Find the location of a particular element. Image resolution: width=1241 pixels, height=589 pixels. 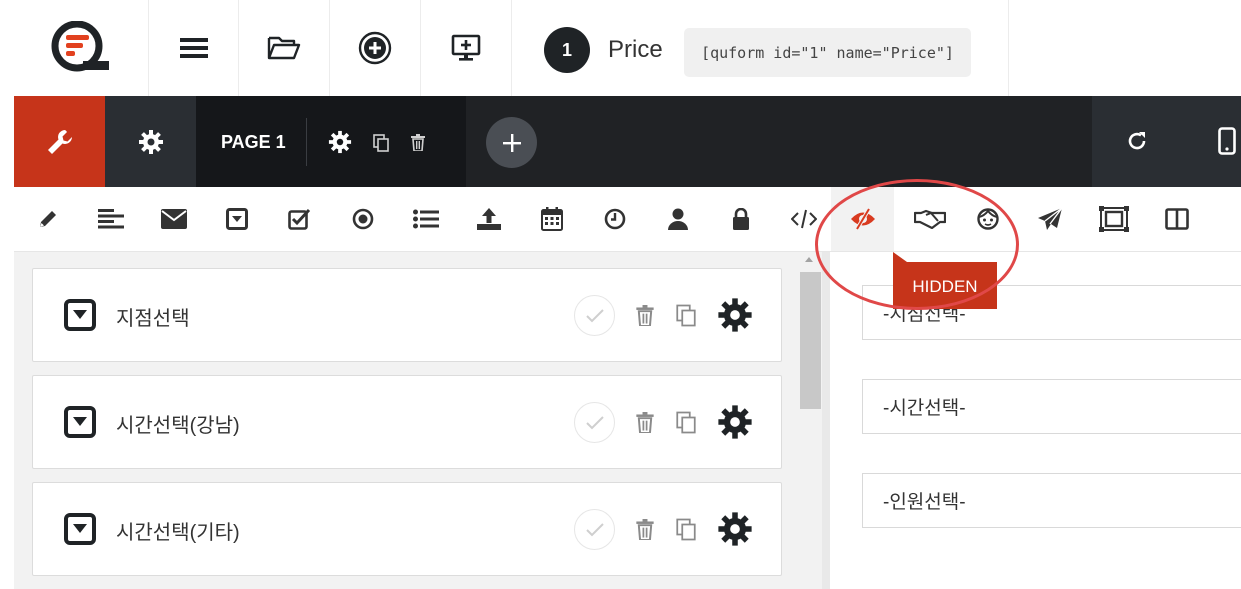

wrench-icon is located at coordinates (60, 142).